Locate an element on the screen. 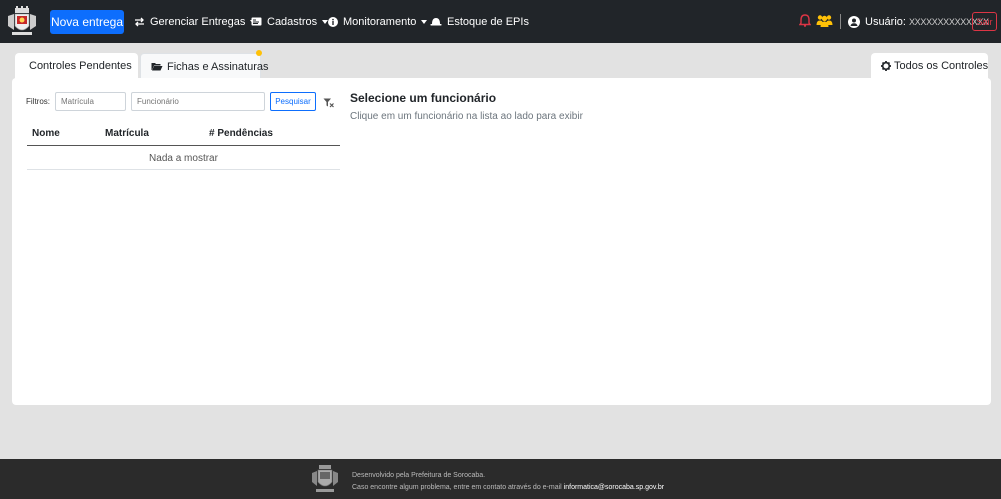 The image size is (1001, 499). footer-email-link: informatica@sorocaba.sp.gov.br is located at coordinates (614, 487).